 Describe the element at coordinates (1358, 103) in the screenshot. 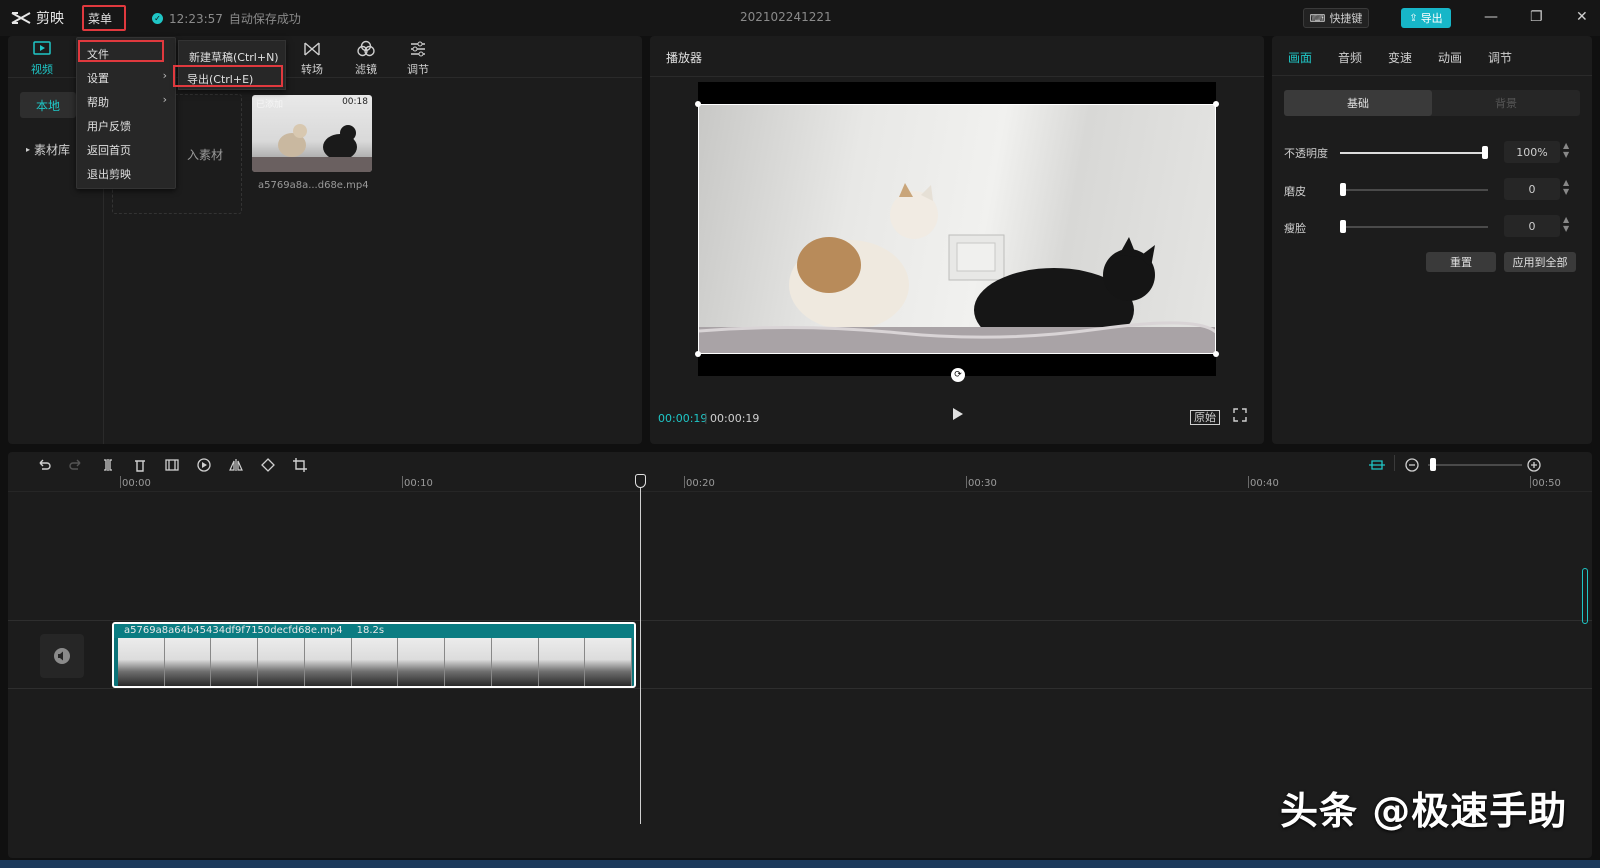

I see `segment-basic: 基础` at that location.